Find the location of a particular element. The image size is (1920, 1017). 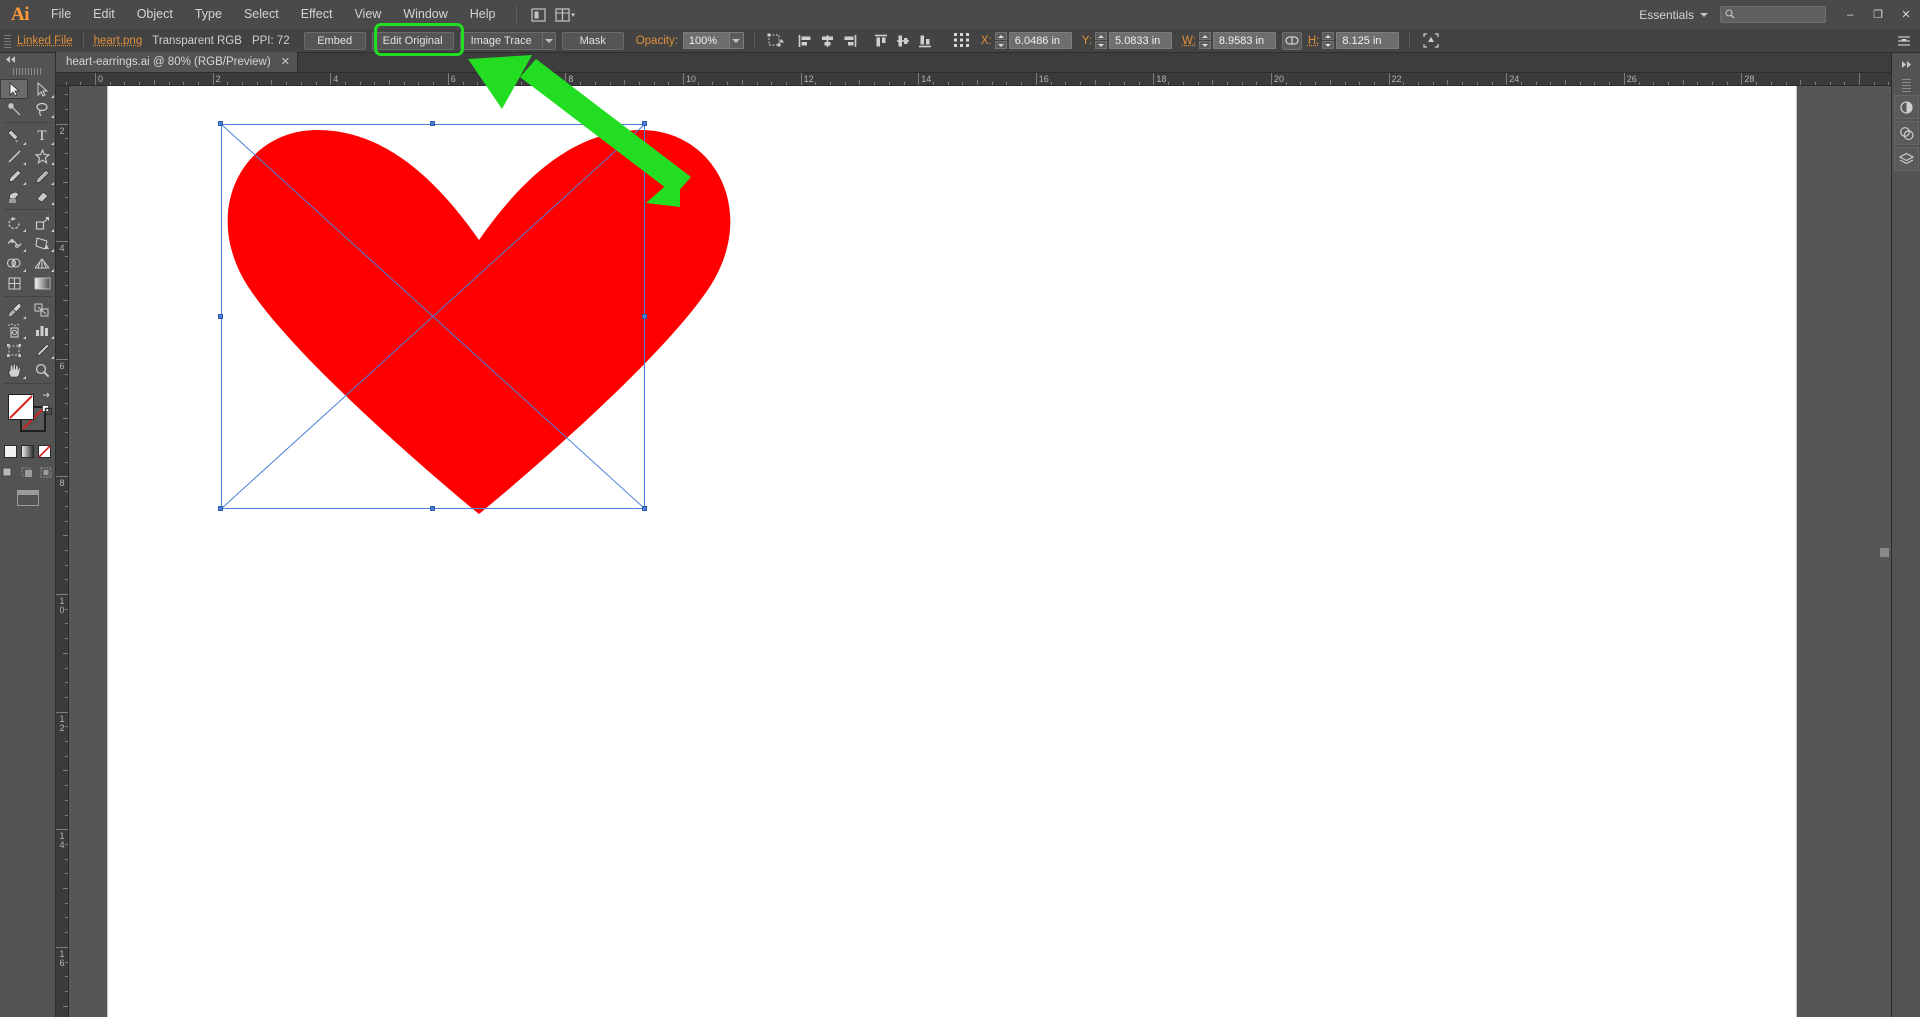

x-increment-button is located at coordinates (1000, 36).